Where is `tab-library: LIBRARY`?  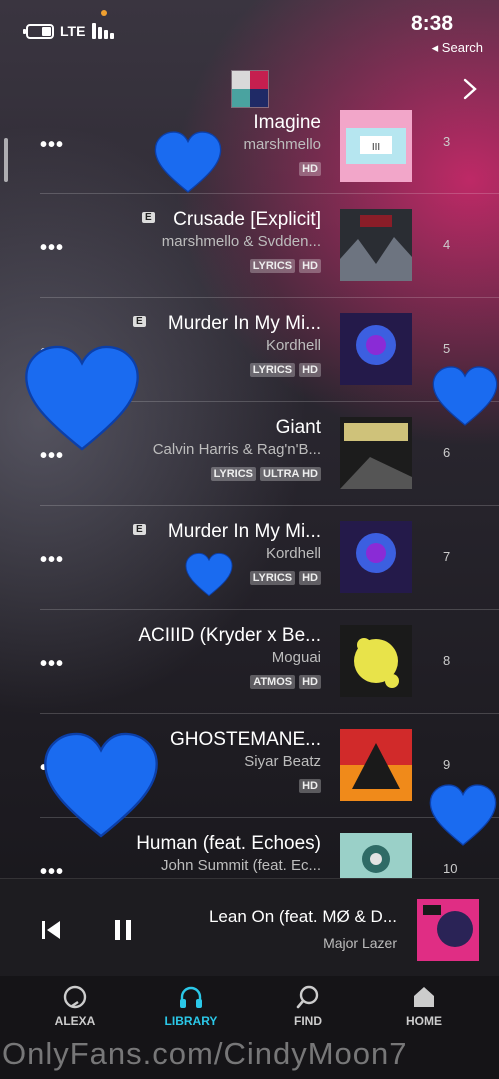 tab-library: LIBRARY is located at coordinates (191, 1006).